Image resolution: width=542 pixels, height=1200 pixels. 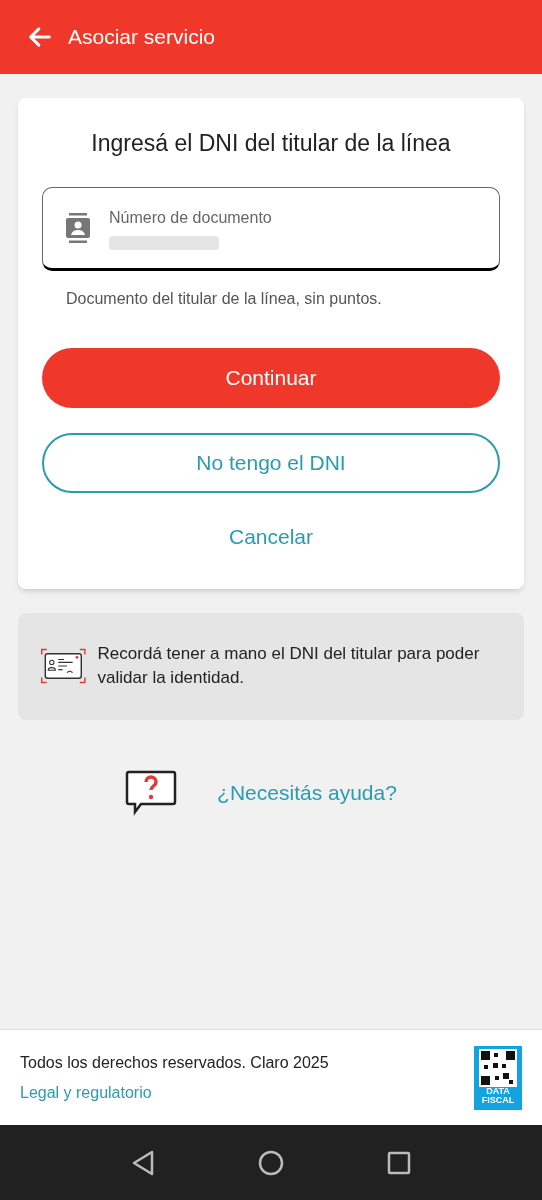 What do you see at coordinates (398, 1162) in the screenshot?
I see `recents-icon` at bounding box center [398, 1162].